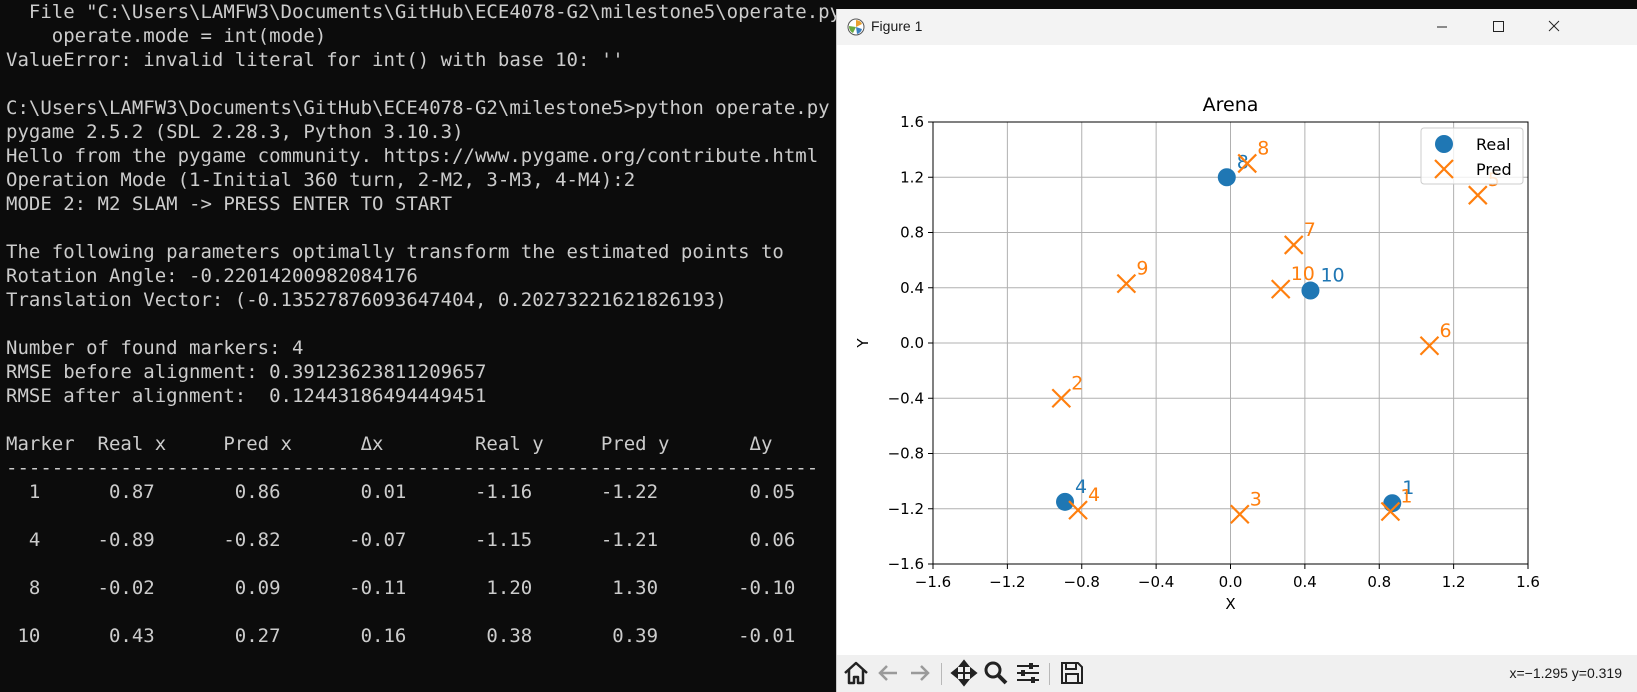 The image size is (1637, 692). I want to click on pred-point-label: 2, so click(1077, 383).